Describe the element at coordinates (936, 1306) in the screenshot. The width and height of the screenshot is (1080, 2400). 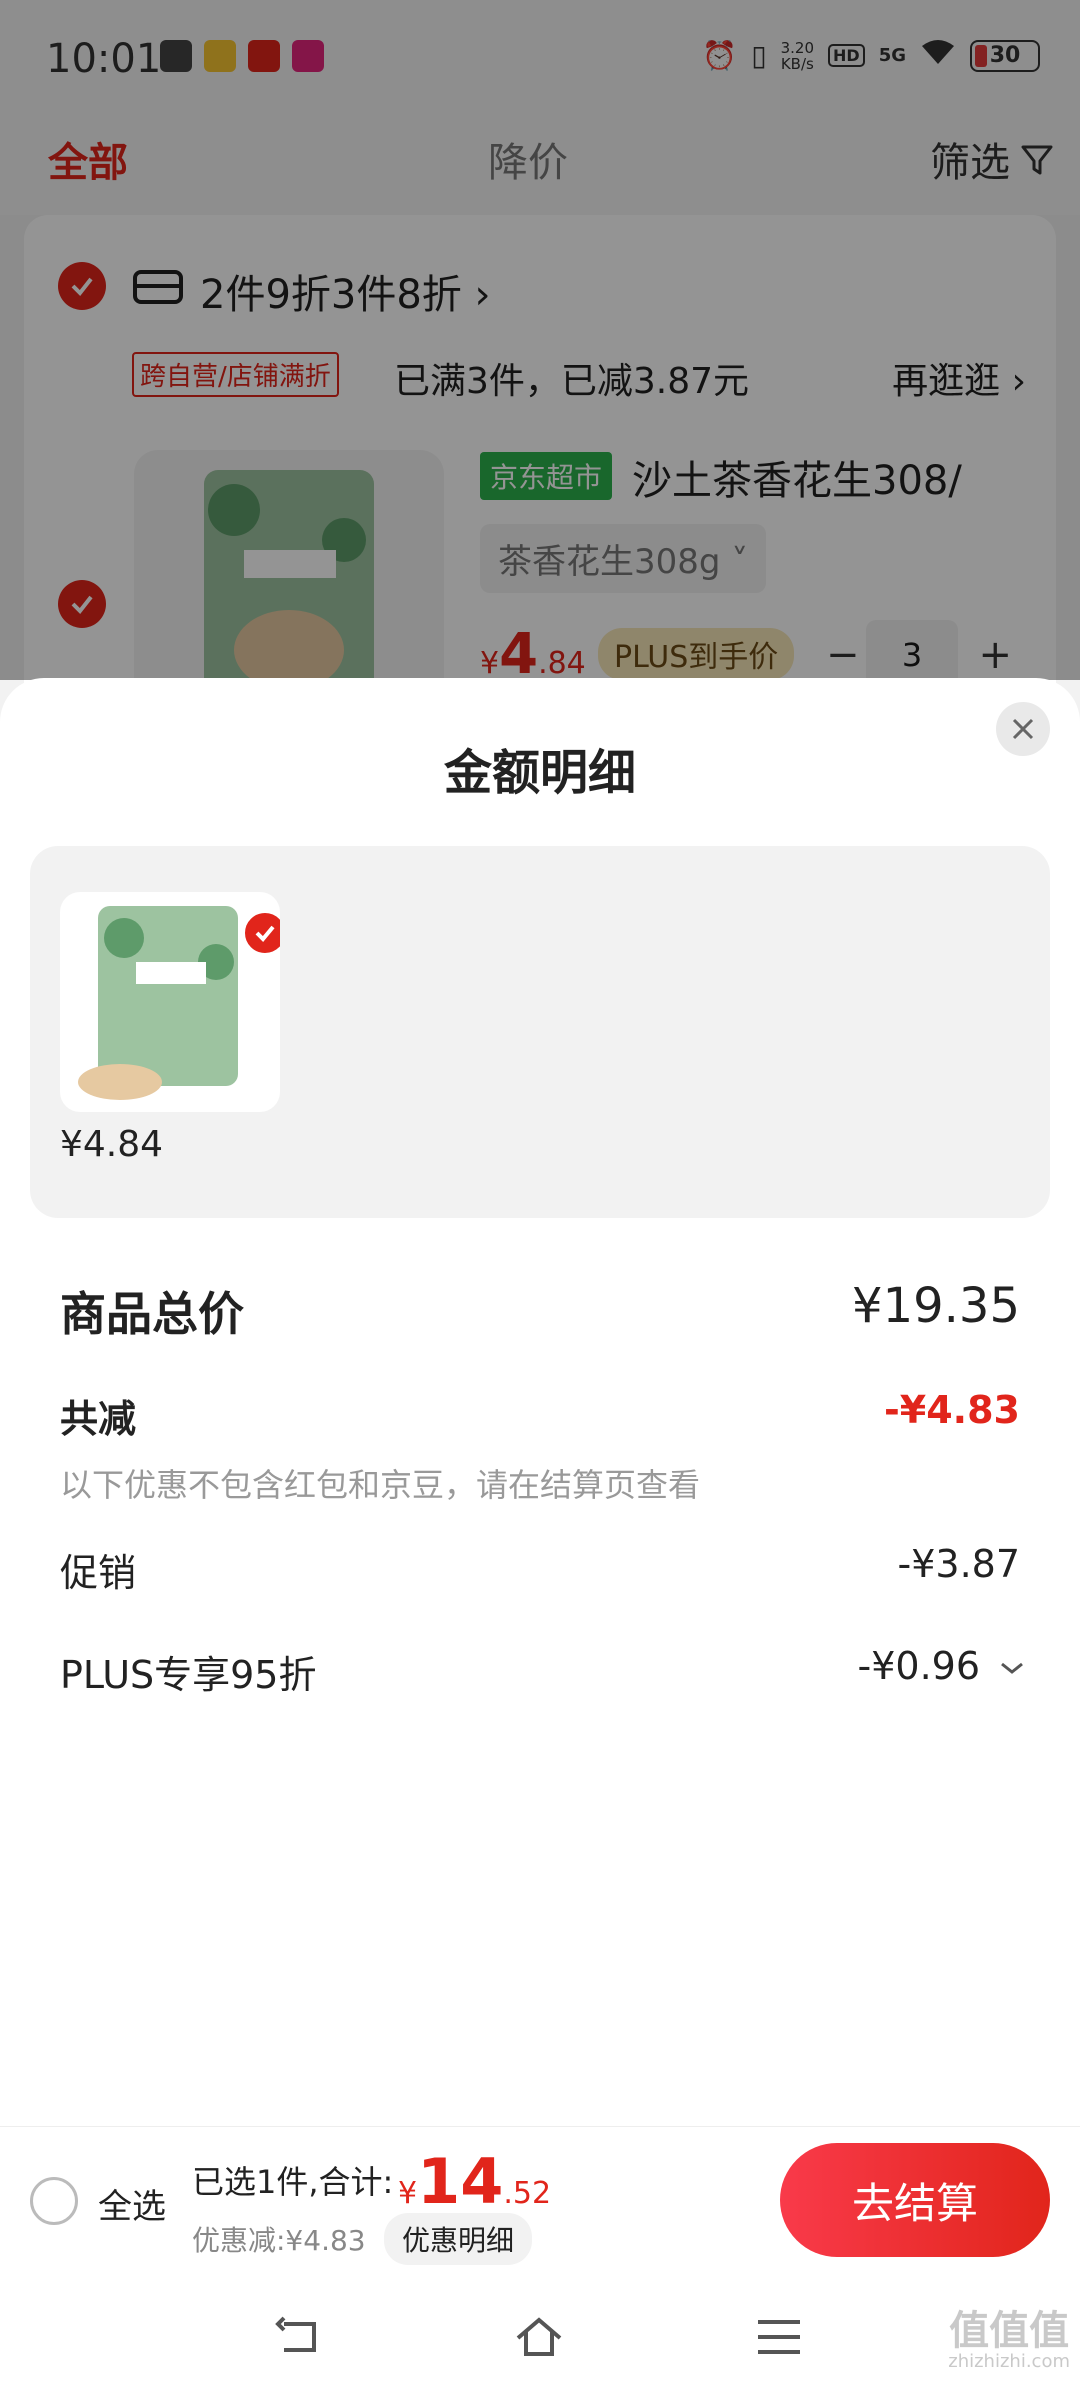
I see `total-price-value: ¥19.35` at that location.